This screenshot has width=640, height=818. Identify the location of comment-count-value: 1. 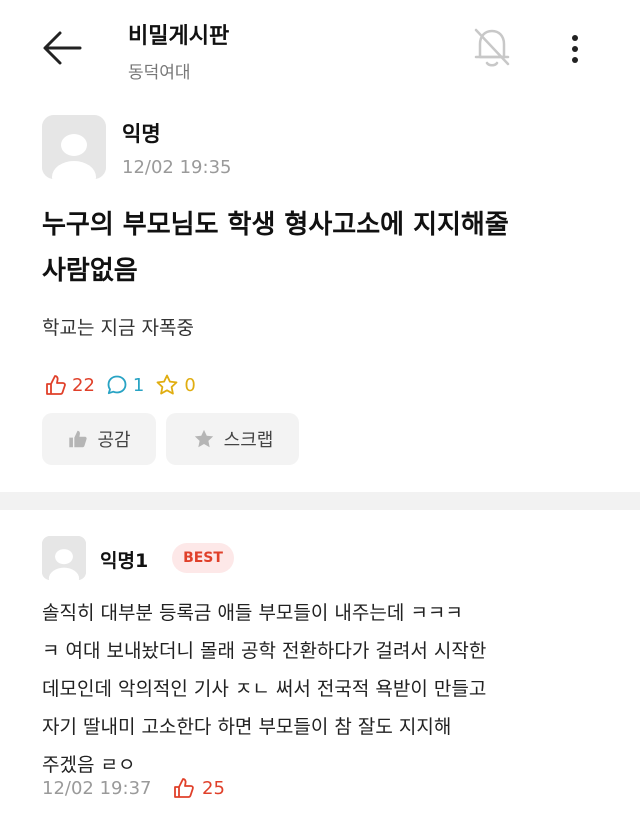
(138, 385).